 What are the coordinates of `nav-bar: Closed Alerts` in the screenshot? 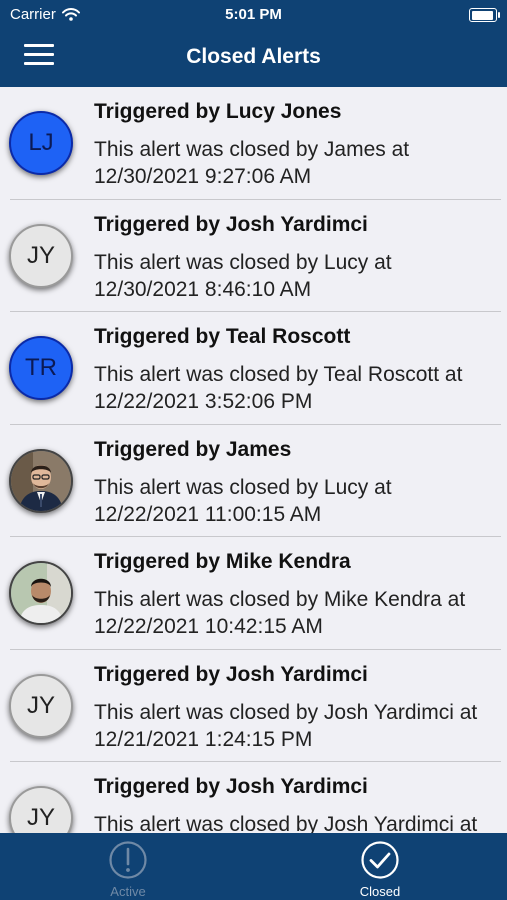 It's located at (253, 58).